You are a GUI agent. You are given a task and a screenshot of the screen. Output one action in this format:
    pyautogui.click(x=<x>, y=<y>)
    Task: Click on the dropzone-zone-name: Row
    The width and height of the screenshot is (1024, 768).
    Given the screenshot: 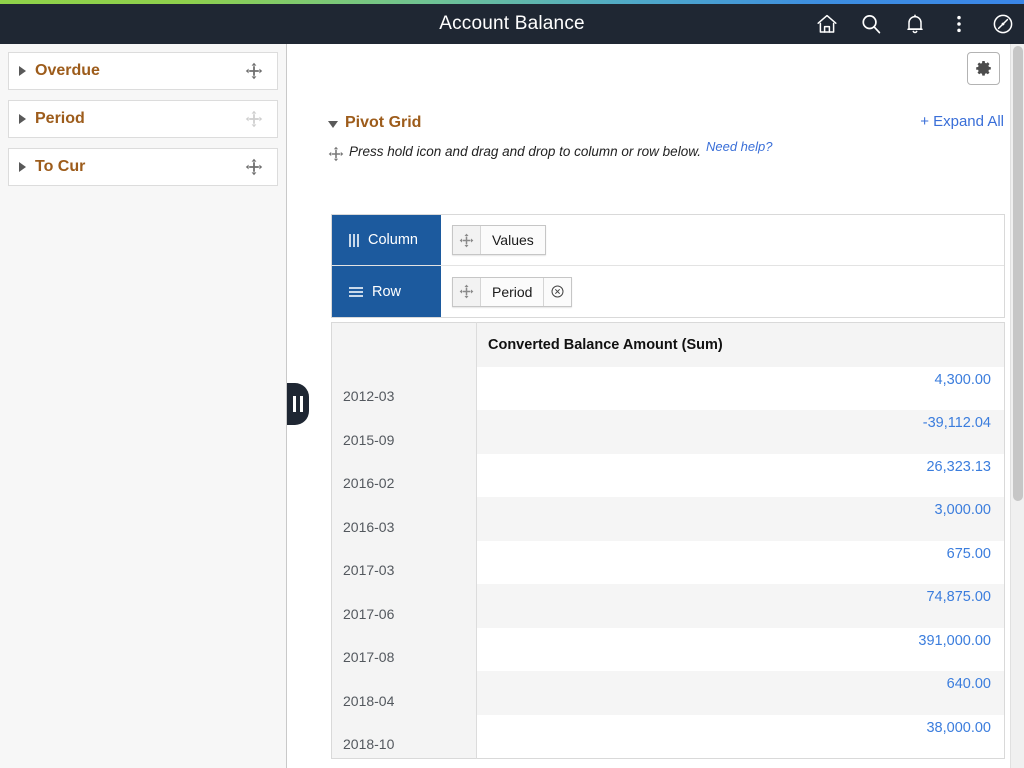 What is the action you would take?
    pyautogui.click(x=387, y=291)
    